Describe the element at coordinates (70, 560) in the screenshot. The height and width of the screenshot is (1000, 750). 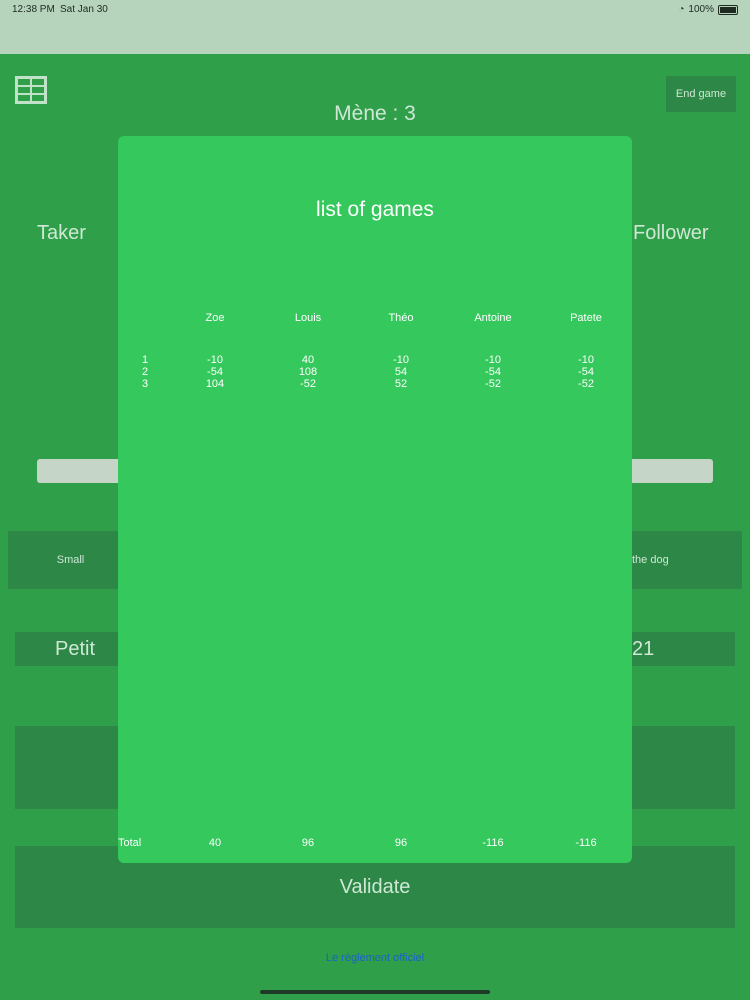
I see `small-button: Small` at that location.